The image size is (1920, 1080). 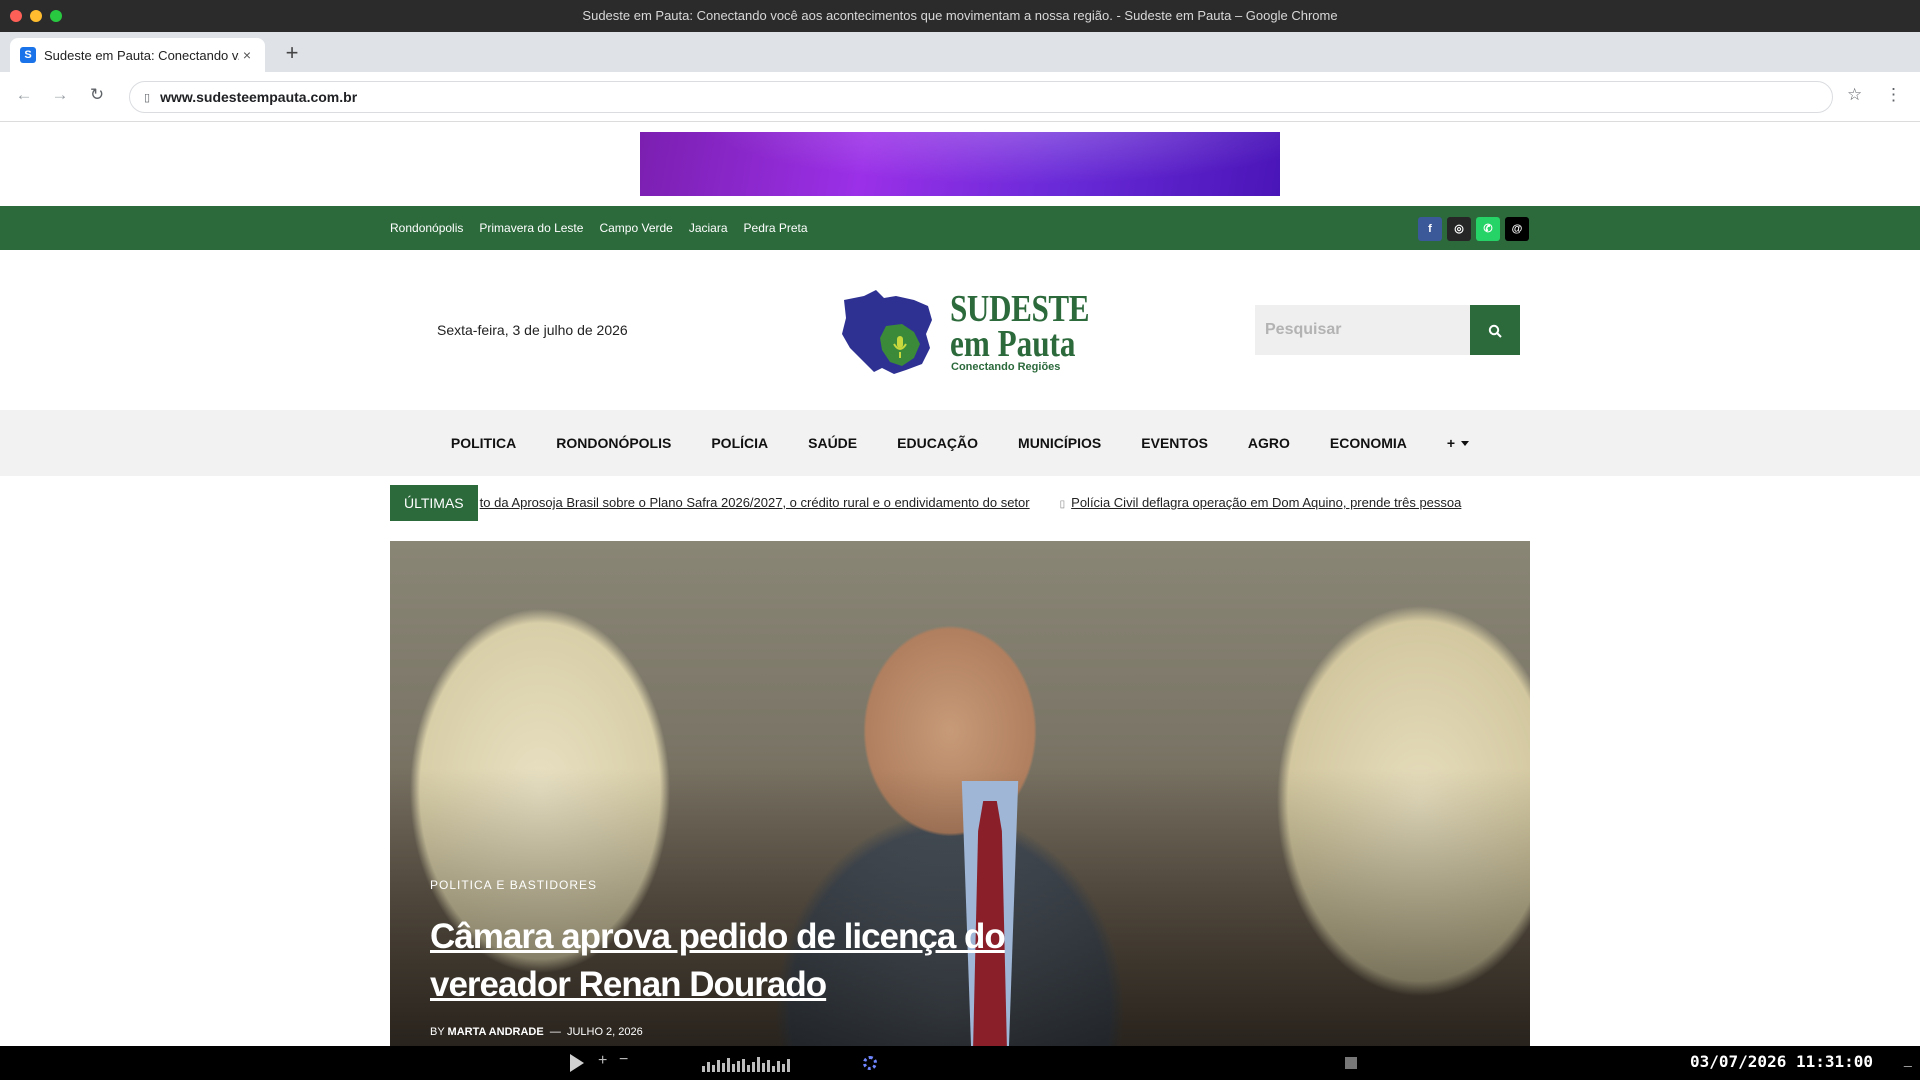 What do you see at coordinates (1351, 1063) in the screenshot?
I see `window-icon` at bounding box center [1351, 1063].